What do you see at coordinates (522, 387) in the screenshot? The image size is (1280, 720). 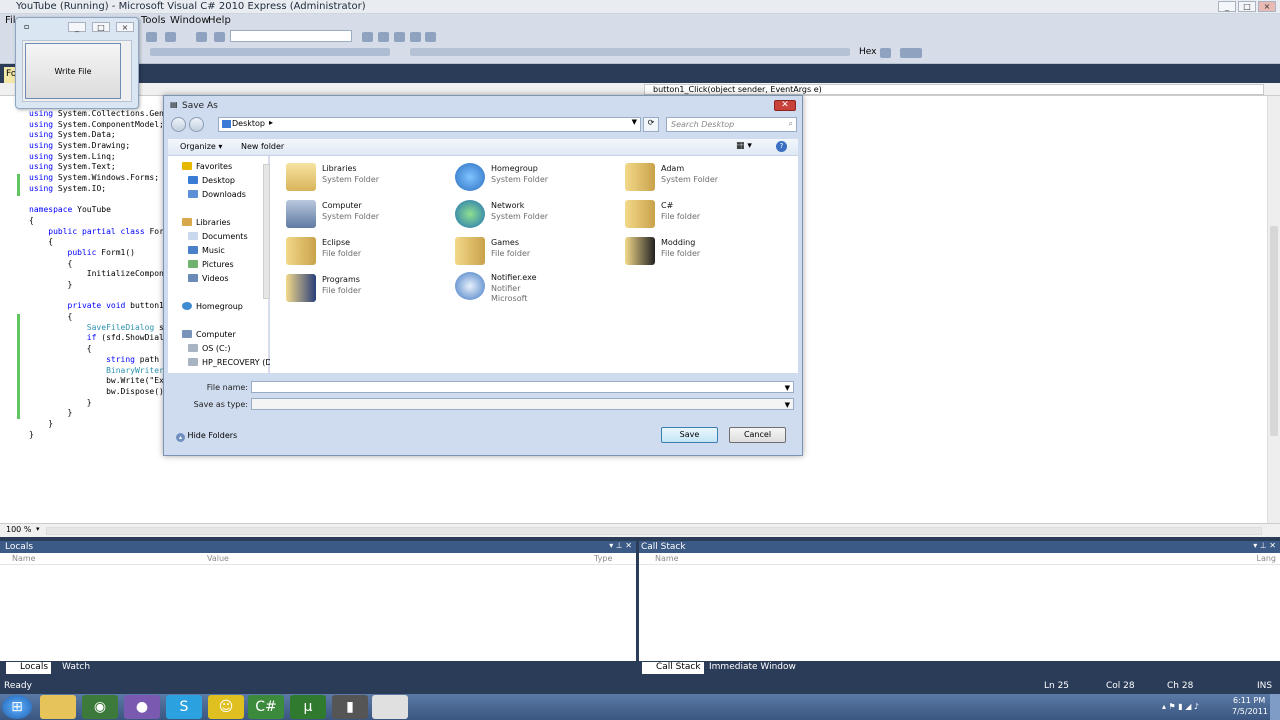 I see `file-name-input: ▼` at bounding box center [522, 387].